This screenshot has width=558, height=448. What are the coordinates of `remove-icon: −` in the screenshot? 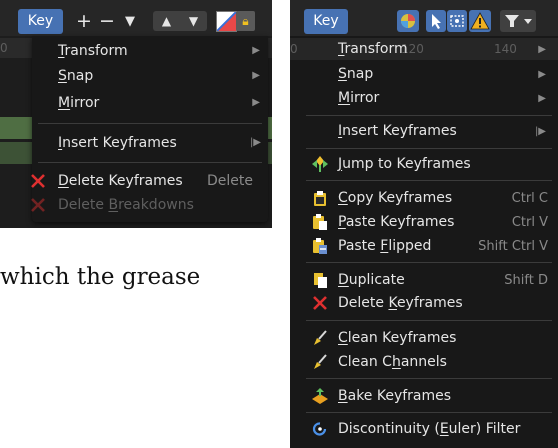 It's located at (107, 21).